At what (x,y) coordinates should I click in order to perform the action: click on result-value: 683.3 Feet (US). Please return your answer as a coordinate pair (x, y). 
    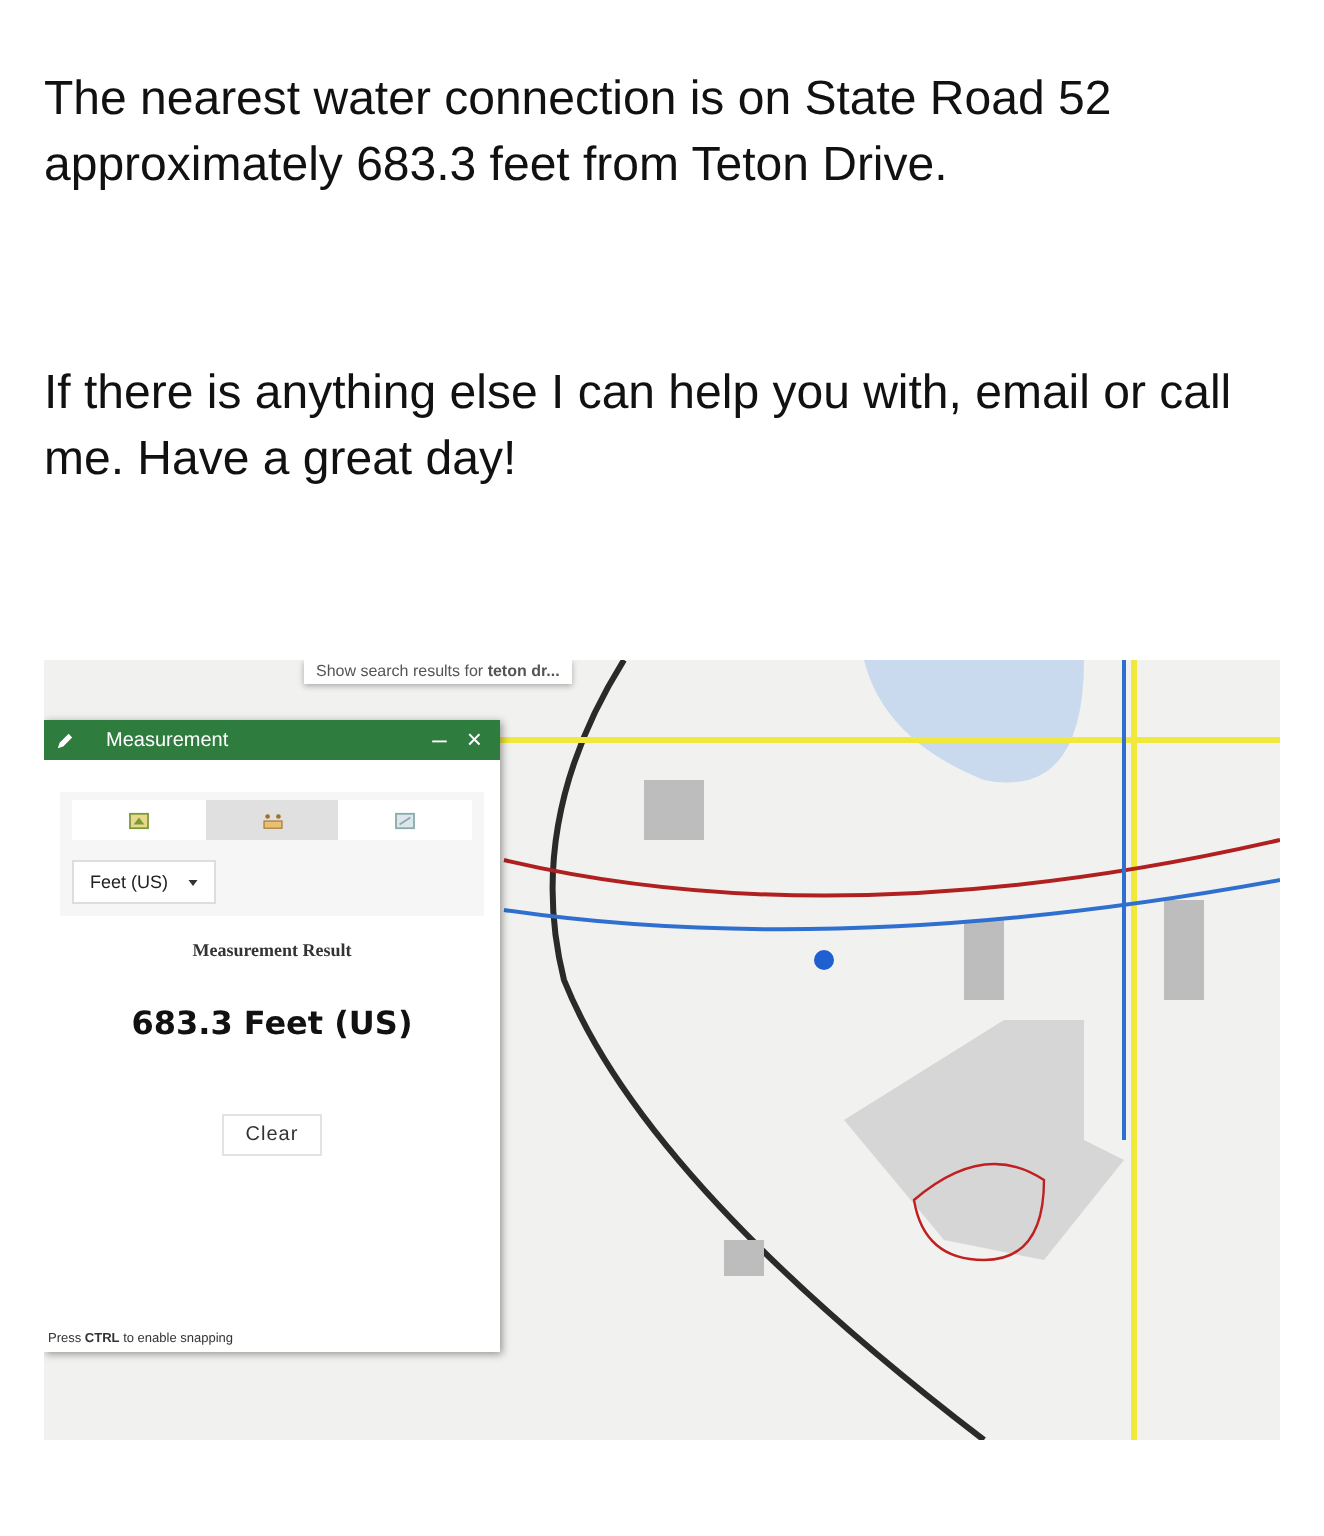
    Looking at the image, I should click on (272, 1023).